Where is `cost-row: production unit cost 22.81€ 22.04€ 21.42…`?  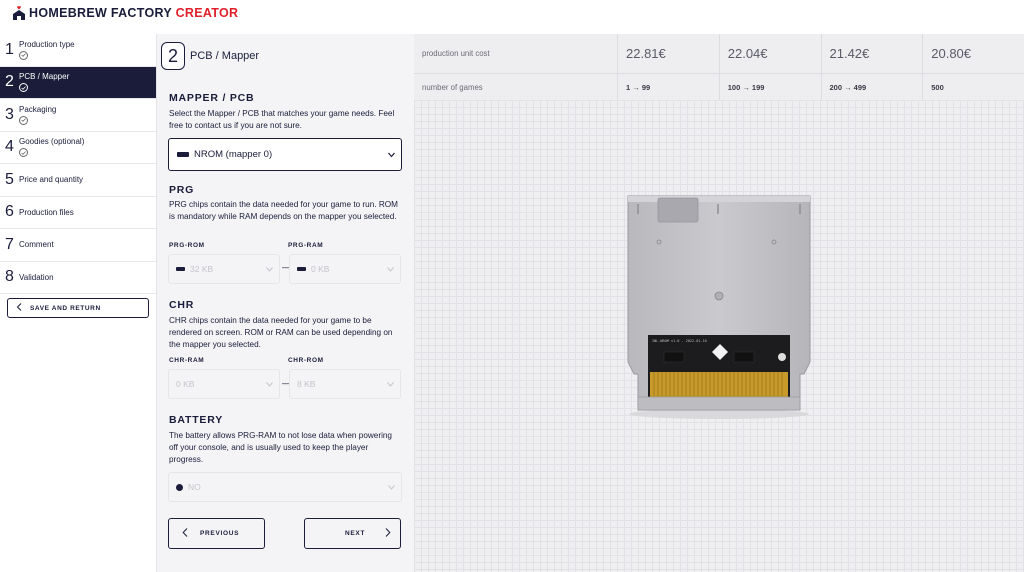 cost-row: production unit cost 22.81€ 22.04€ 21.42… is located at coordinates (719, 54).